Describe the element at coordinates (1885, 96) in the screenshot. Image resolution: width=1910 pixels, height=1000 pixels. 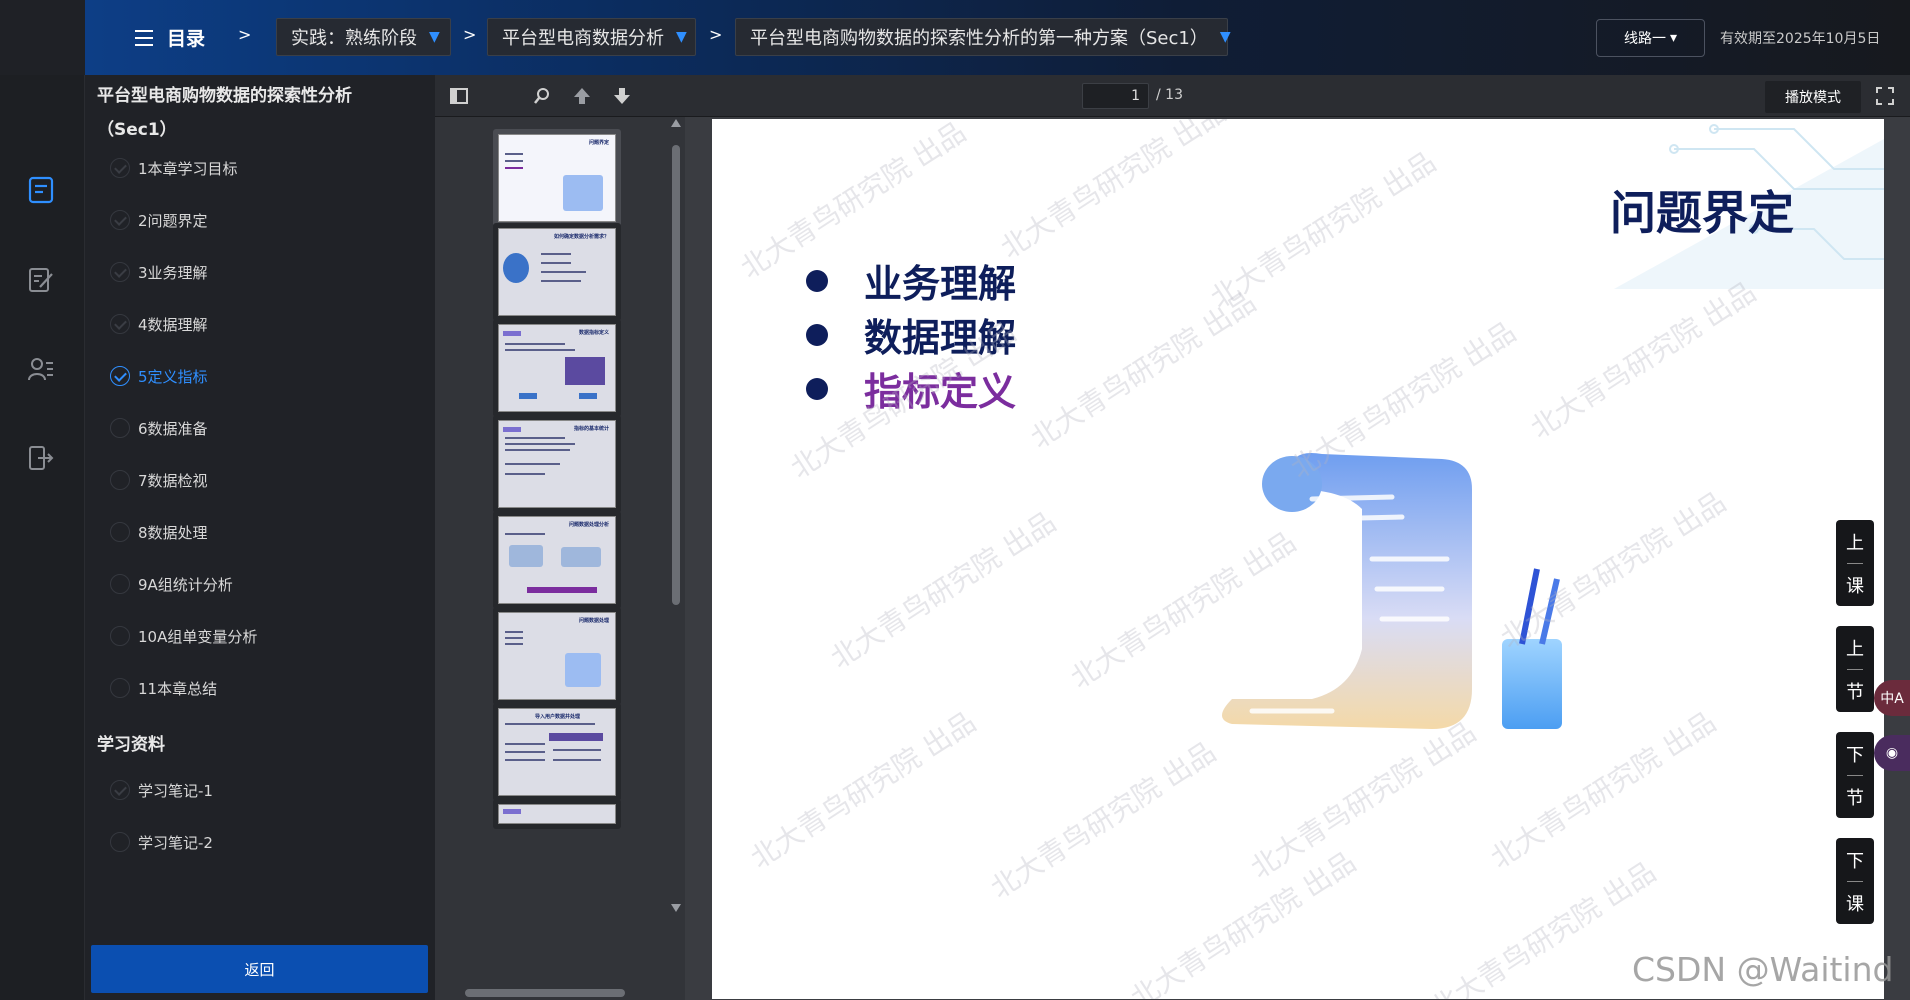
I see `fullscreen-icon` at that location.